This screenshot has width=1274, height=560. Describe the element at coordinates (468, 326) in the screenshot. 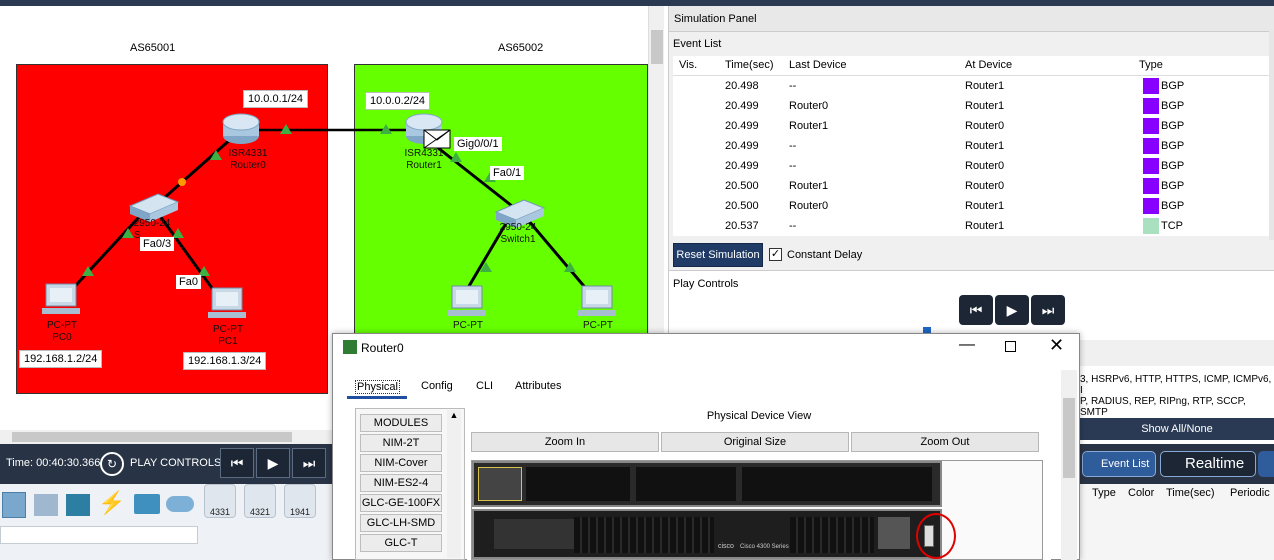

I see `pc2-label: PC-PT` at that location.